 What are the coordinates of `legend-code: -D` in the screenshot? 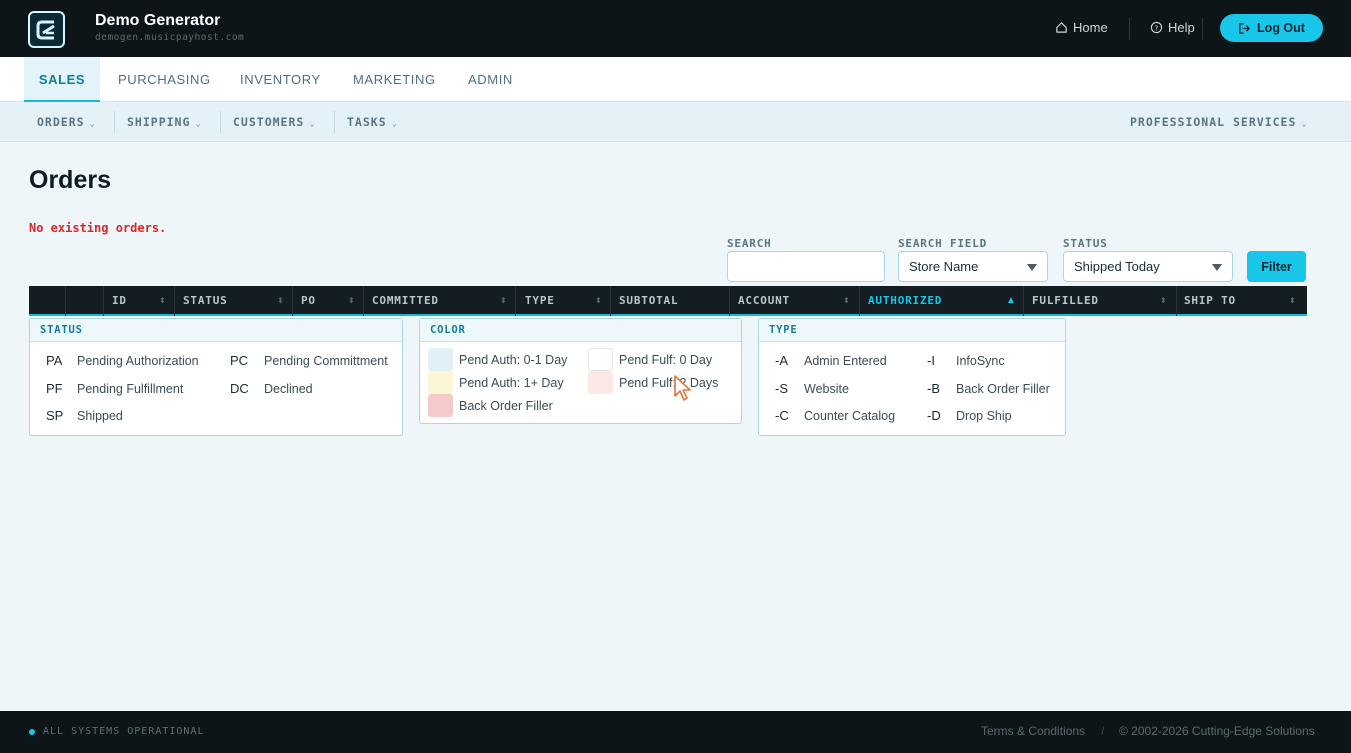 It's located at (934, 415).